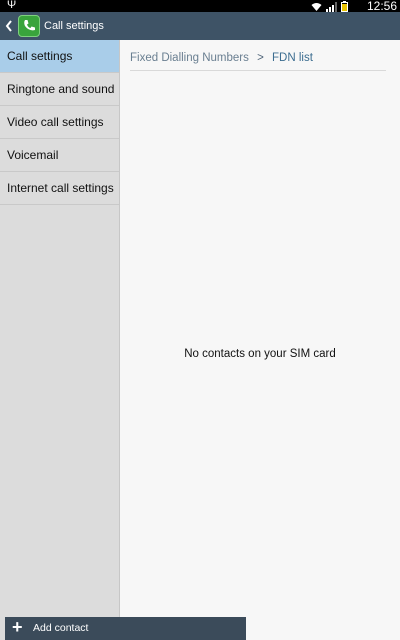  What do you see at coordinates (59, 155) in the screenshot?
I see `sidebar-item-voicemail: Voicemail` at bounding box center [59, 155].